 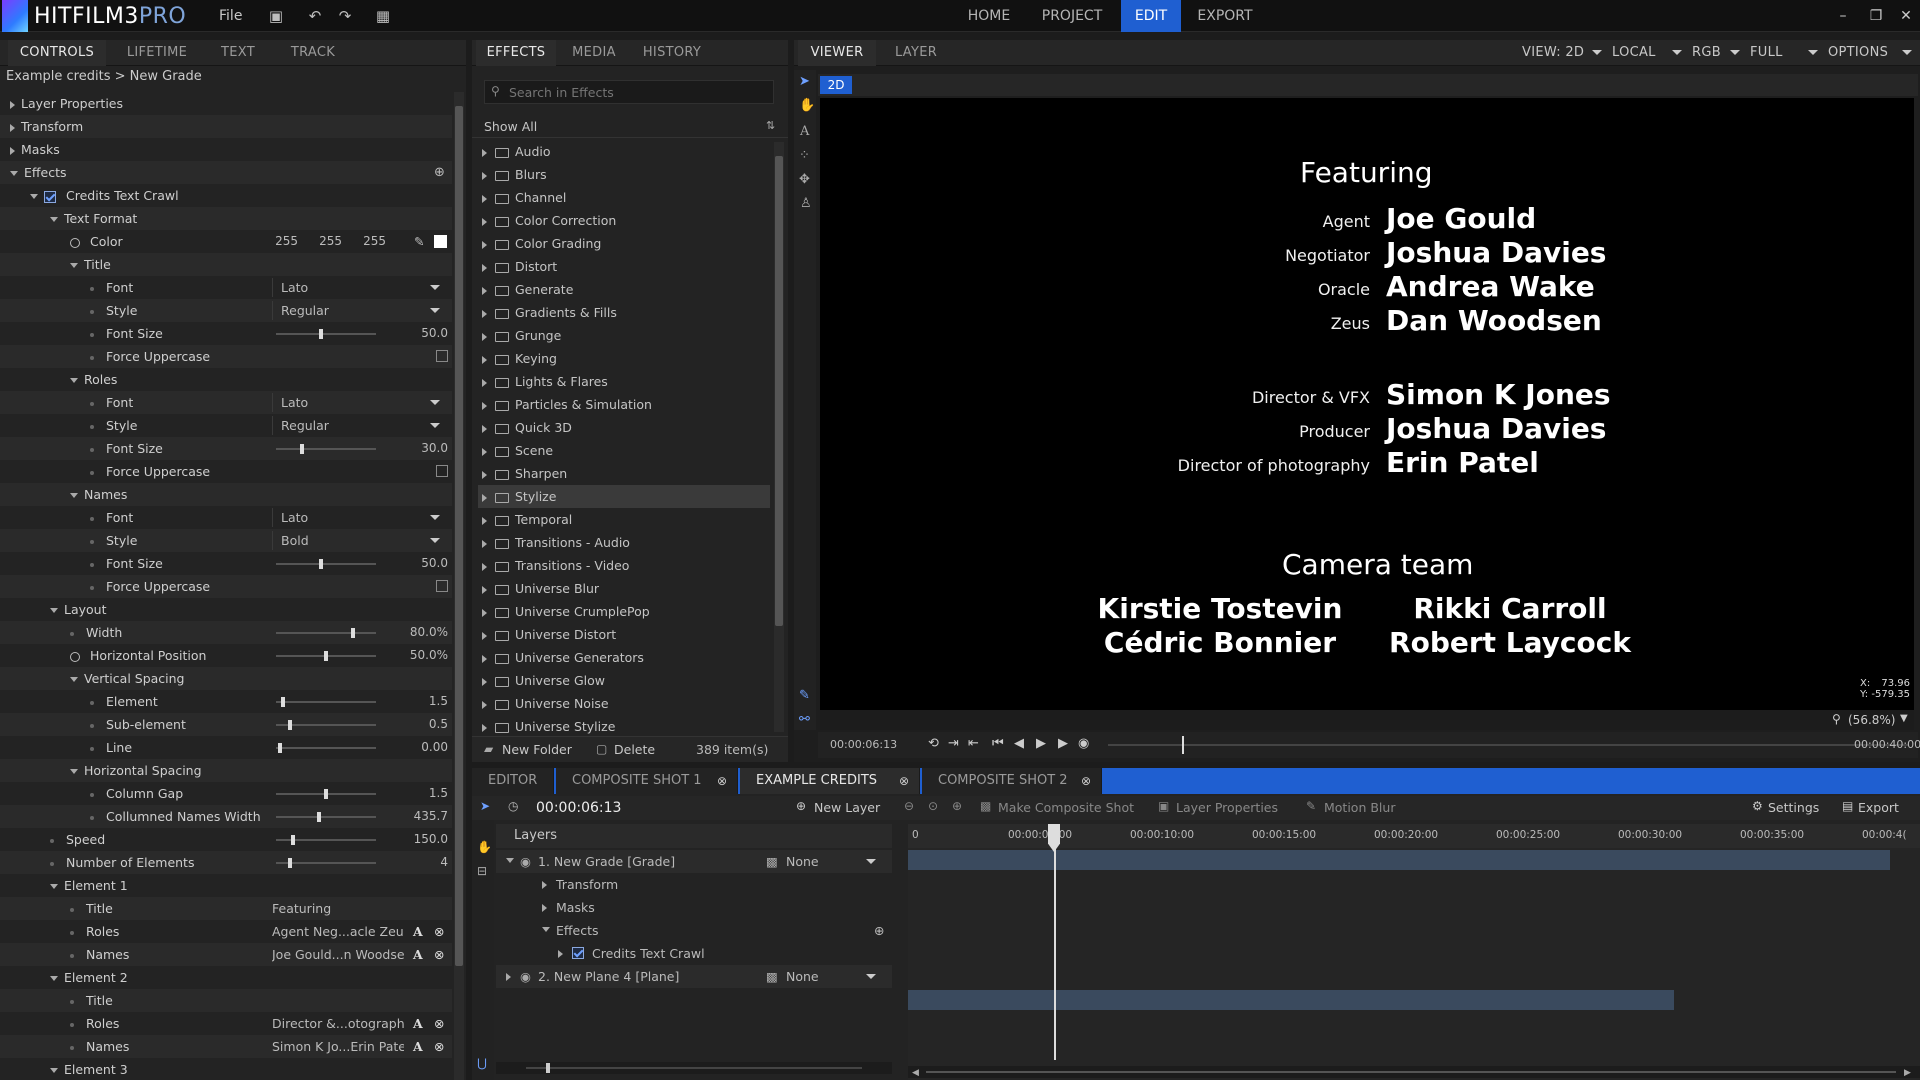 What do you see at coordinates (226, 770) in the screenshot?
I see `control-row-horizontal-spacing: Horizontal Spacing` at bounding box center [226, 770].